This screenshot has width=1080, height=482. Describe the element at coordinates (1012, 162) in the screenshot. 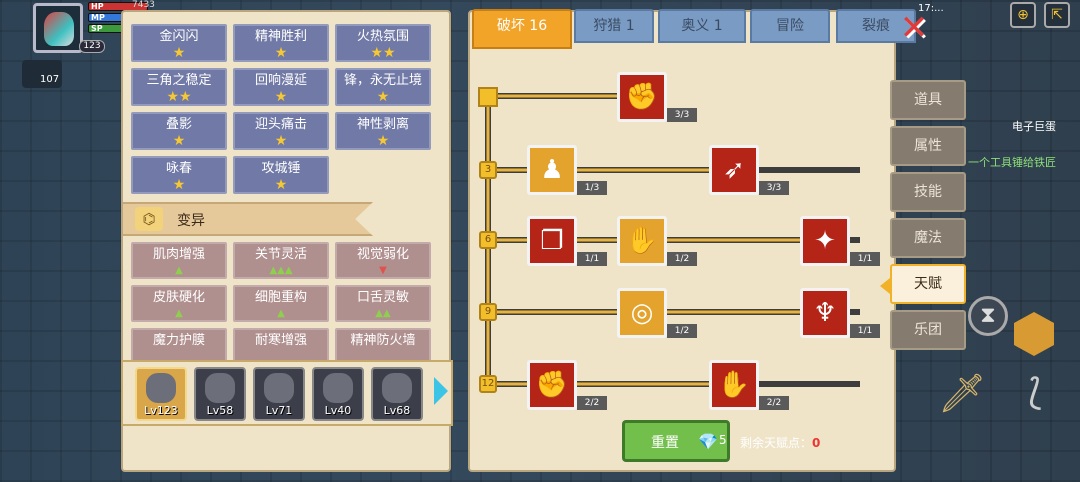

I see `quest-hint: 一个工具锤给铁匠` at that location.